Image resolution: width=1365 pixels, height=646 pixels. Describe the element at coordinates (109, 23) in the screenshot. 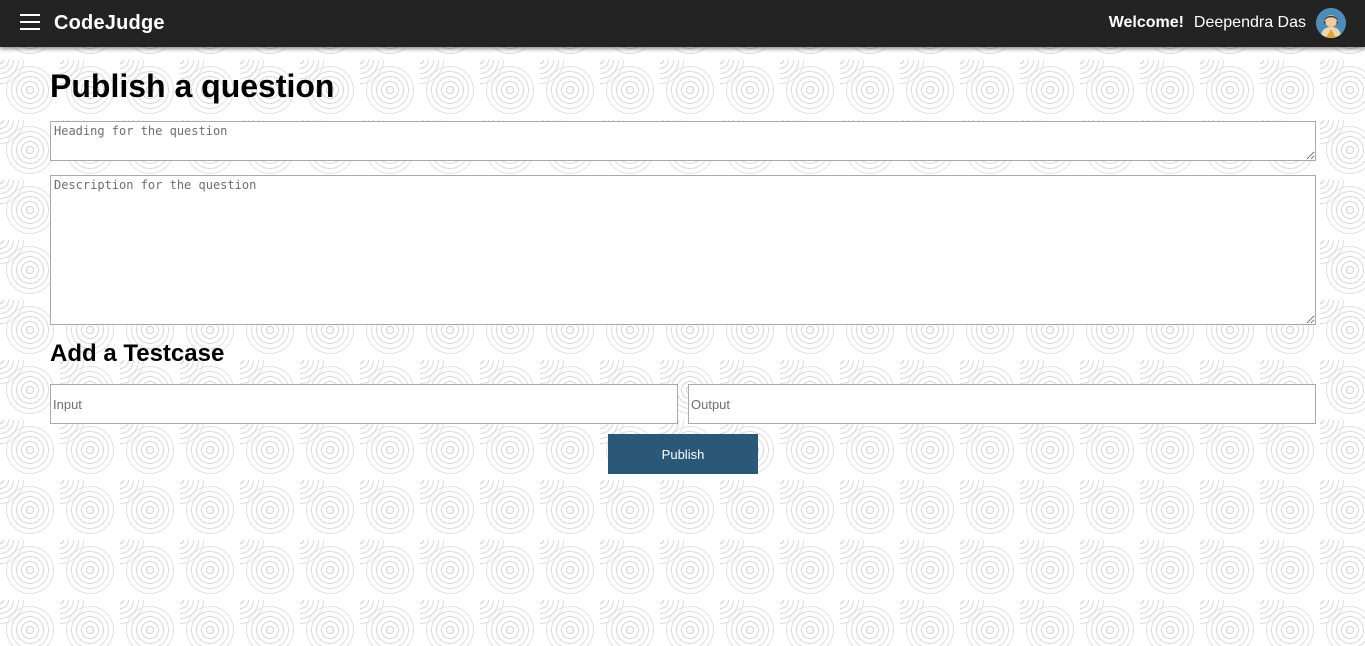

I see `brand-logo-link: CodeJudge` at that location.